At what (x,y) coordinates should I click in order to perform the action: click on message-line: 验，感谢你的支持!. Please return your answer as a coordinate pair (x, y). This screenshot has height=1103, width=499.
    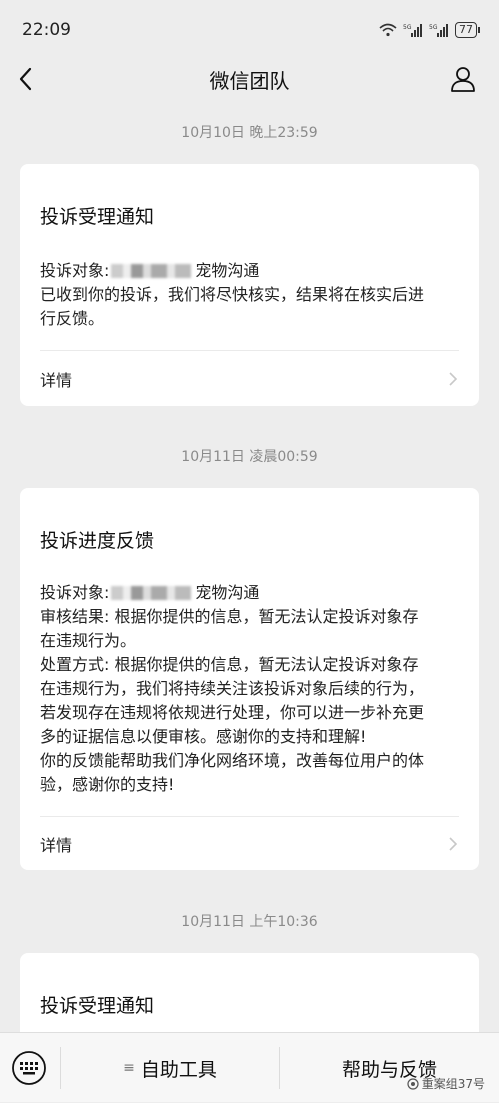
    Looking at the image, I should click on (107, 784).